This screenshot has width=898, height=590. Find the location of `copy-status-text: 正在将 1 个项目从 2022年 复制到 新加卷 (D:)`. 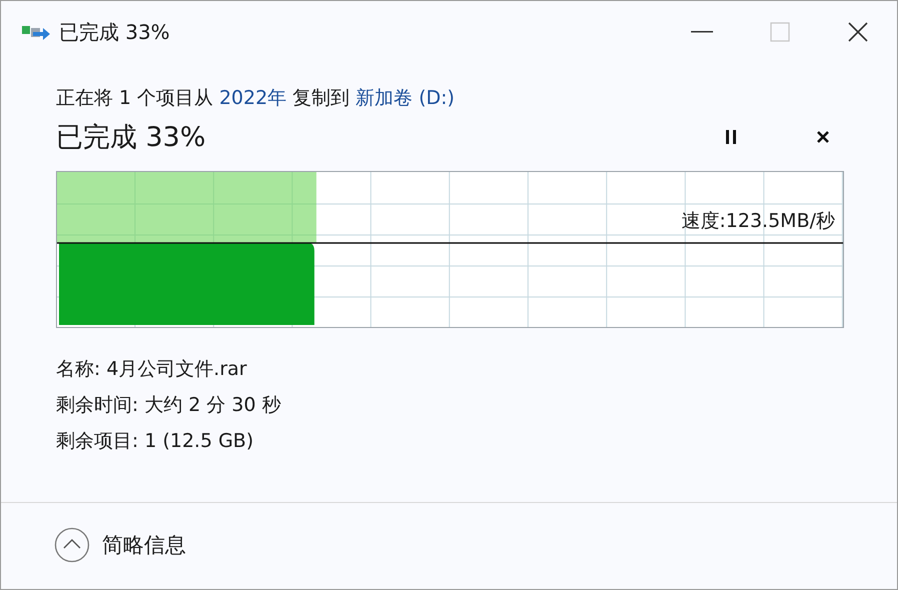

copy-status-text: 正在将 1 个项目从 2022年 复制到 新加卷 (D:) is located at coordinates (256, 98).